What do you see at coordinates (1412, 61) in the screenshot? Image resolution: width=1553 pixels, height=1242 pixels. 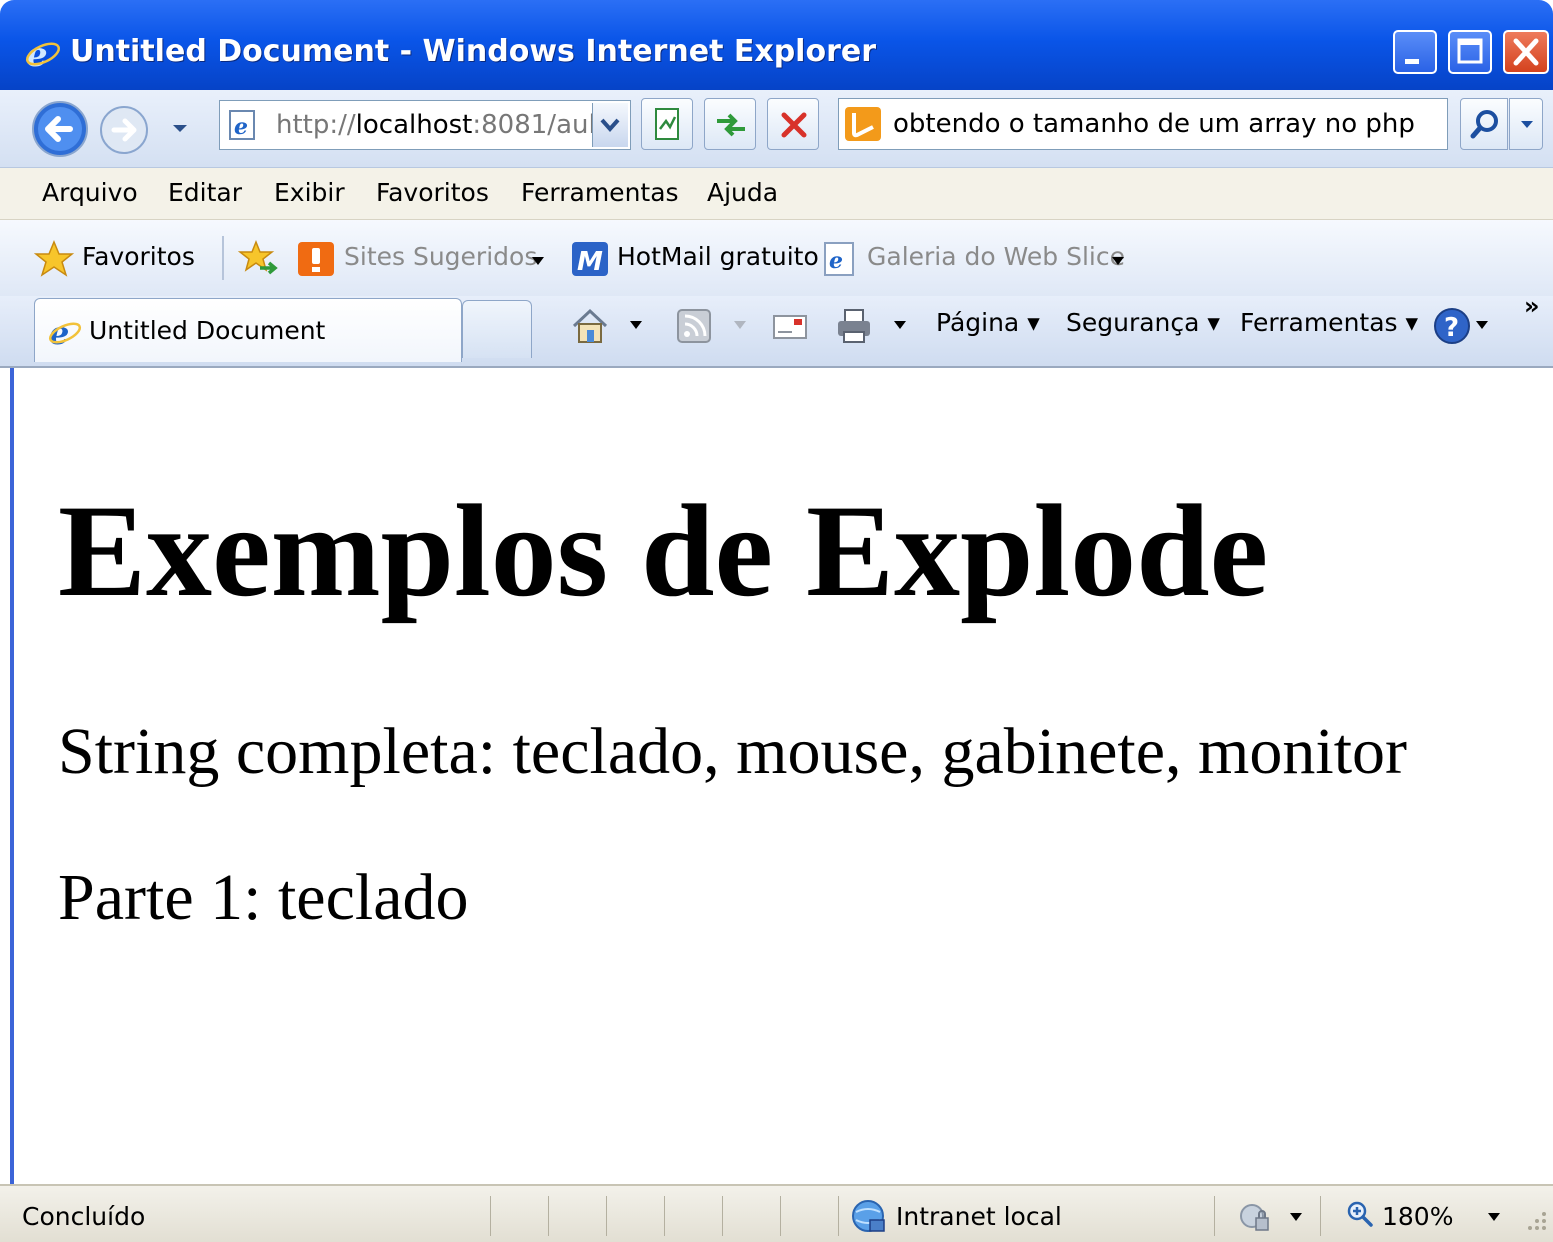 I see `minimize-icon` at bounding box center [1412, 61].